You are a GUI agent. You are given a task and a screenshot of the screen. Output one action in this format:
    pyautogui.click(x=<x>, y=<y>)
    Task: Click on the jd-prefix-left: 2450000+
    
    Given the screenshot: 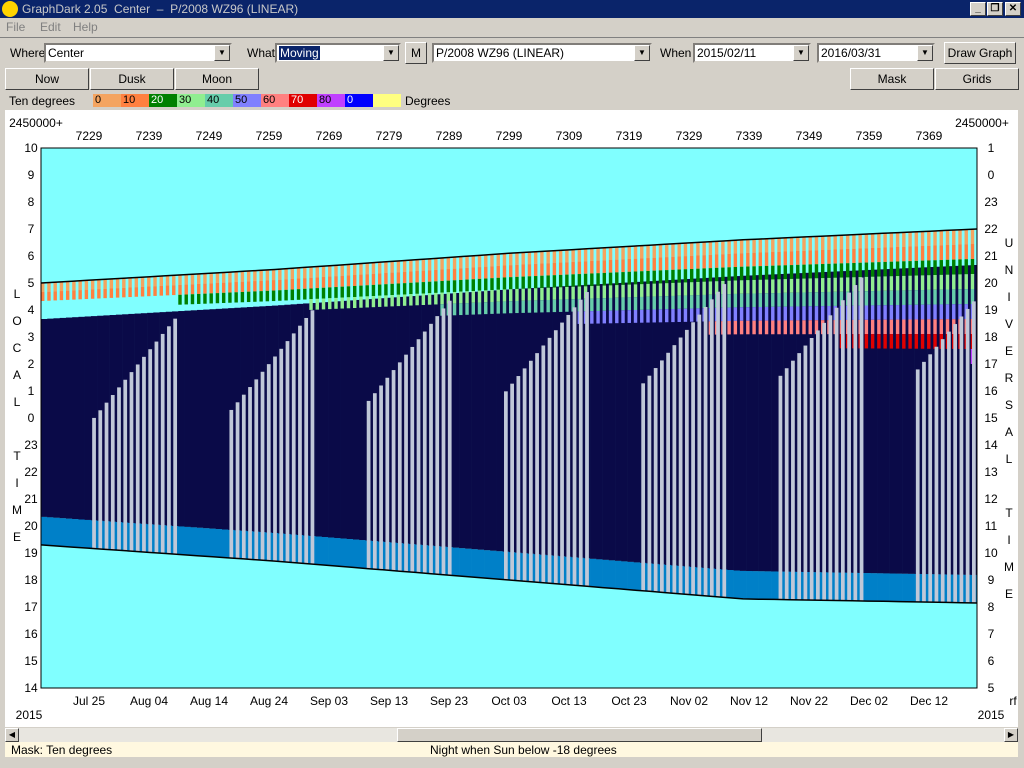 What is the action you would take?
    pyautogui.click(x=36, y=123)
    